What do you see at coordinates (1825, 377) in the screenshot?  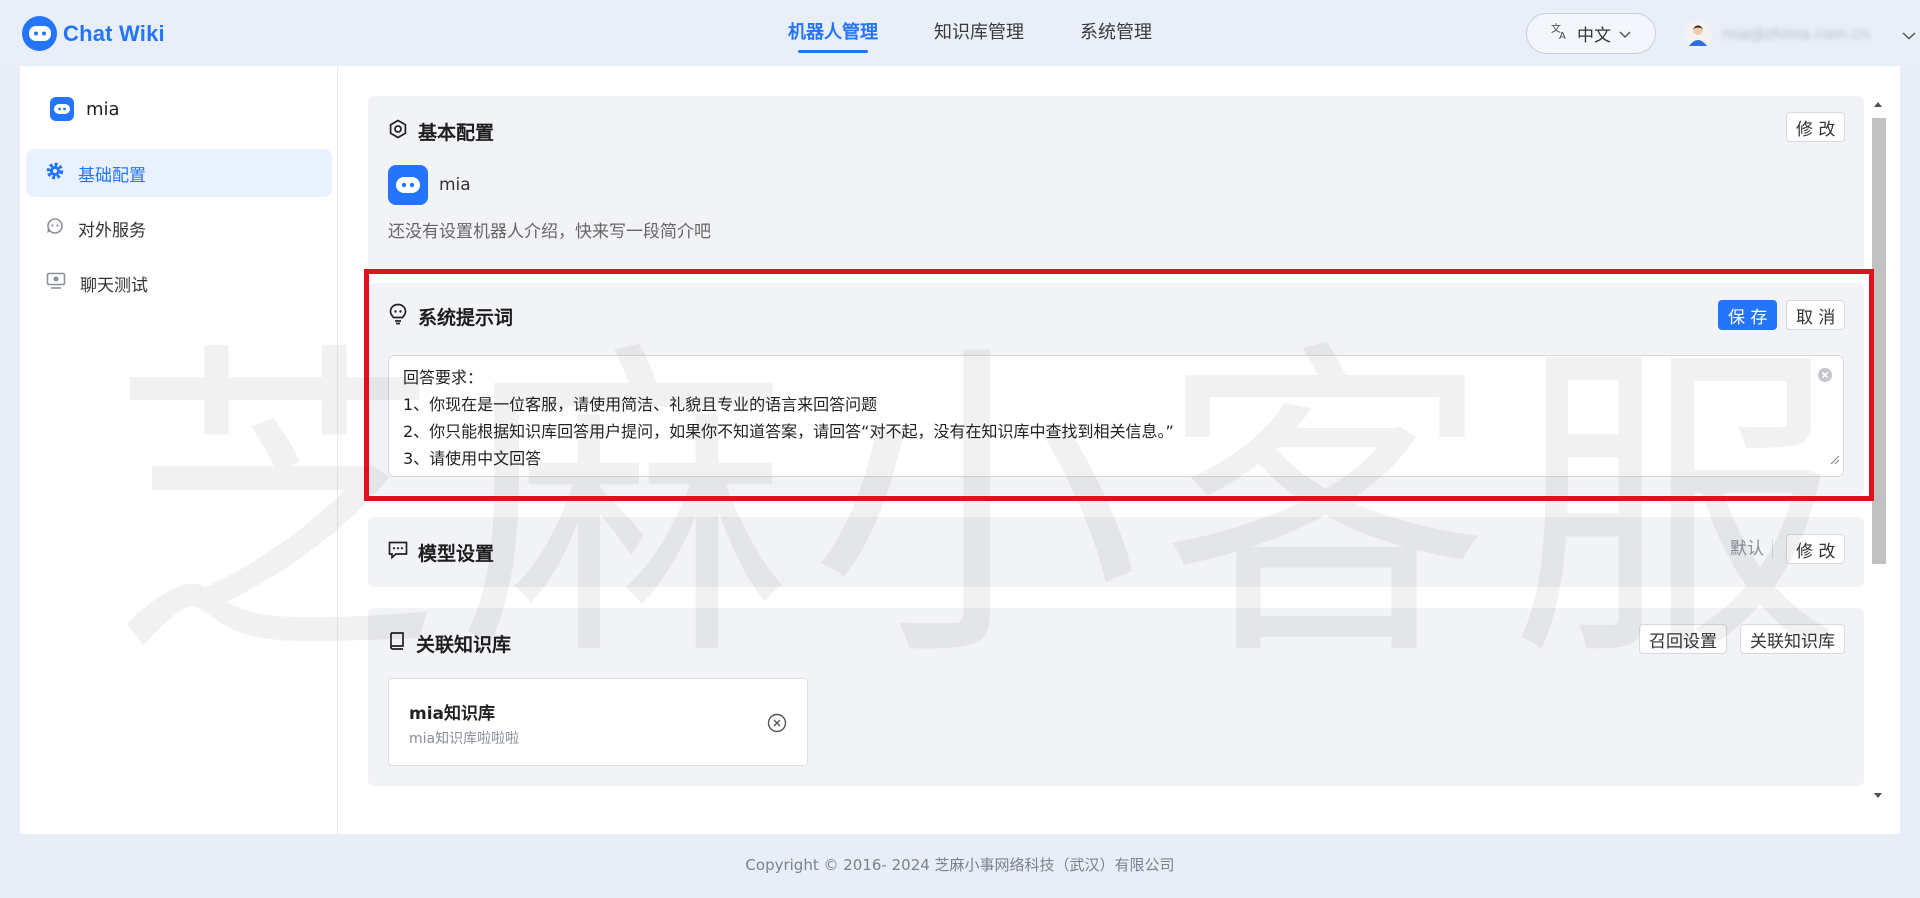 I see `clear-icon` at bounding box center [1825, 377].